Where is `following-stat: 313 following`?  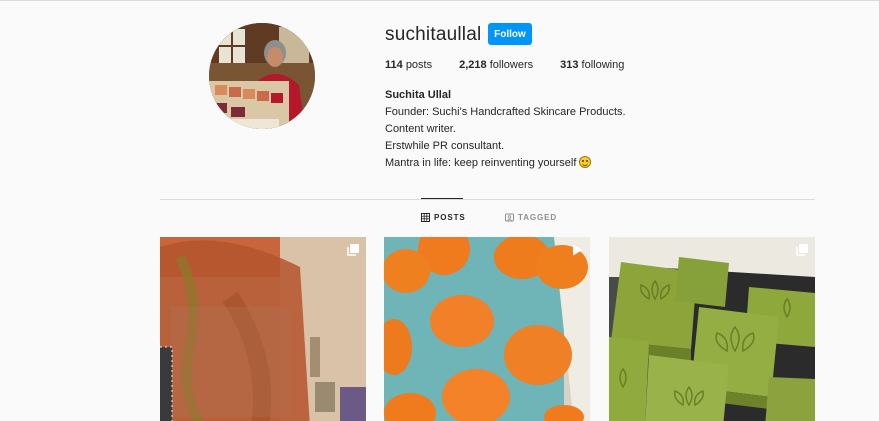 following-stat: 313 following is located at coordinates (592, 65).